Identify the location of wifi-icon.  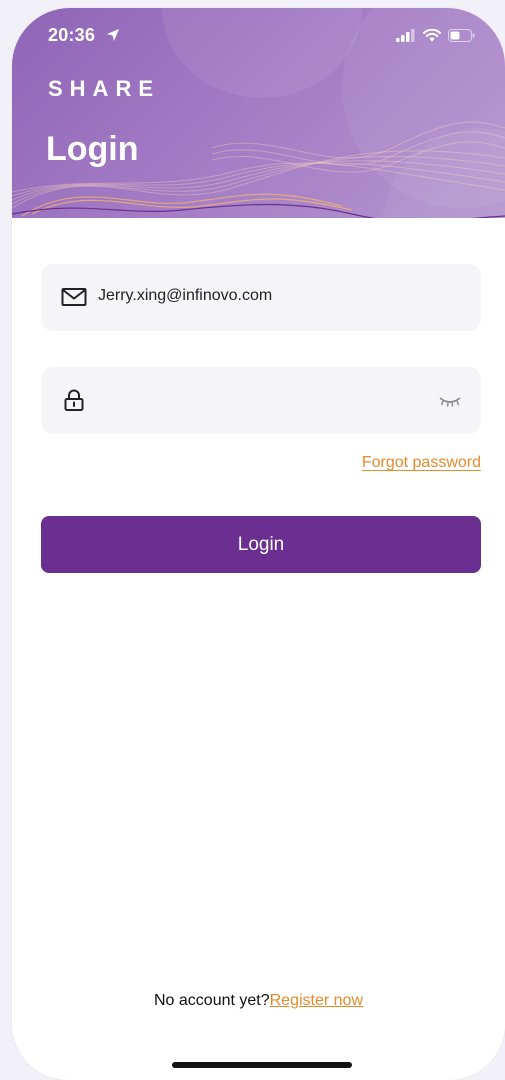
(432, 34).